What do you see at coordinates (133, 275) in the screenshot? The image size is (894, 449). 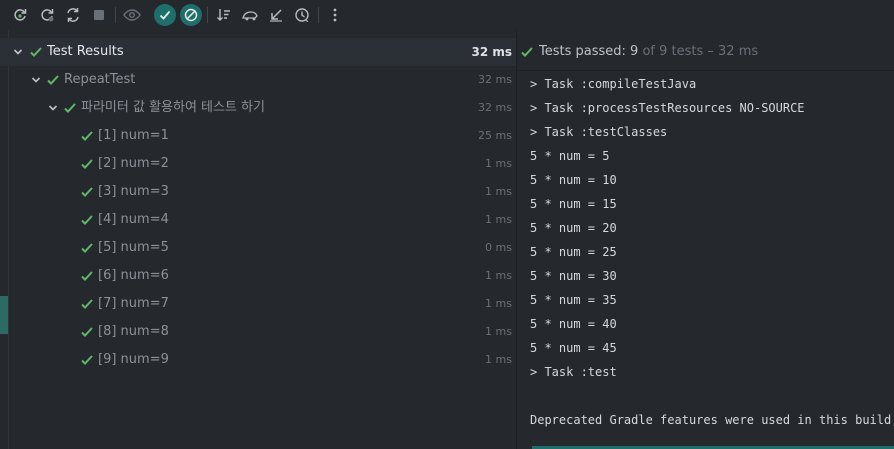 I see `test-item-label: [6] num=6` at bounding box center [133, 275].